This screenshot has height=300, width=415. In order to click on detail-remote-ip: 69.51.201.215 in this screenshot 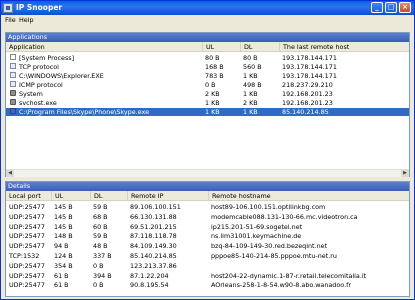, I will do `click(153, 226)`.